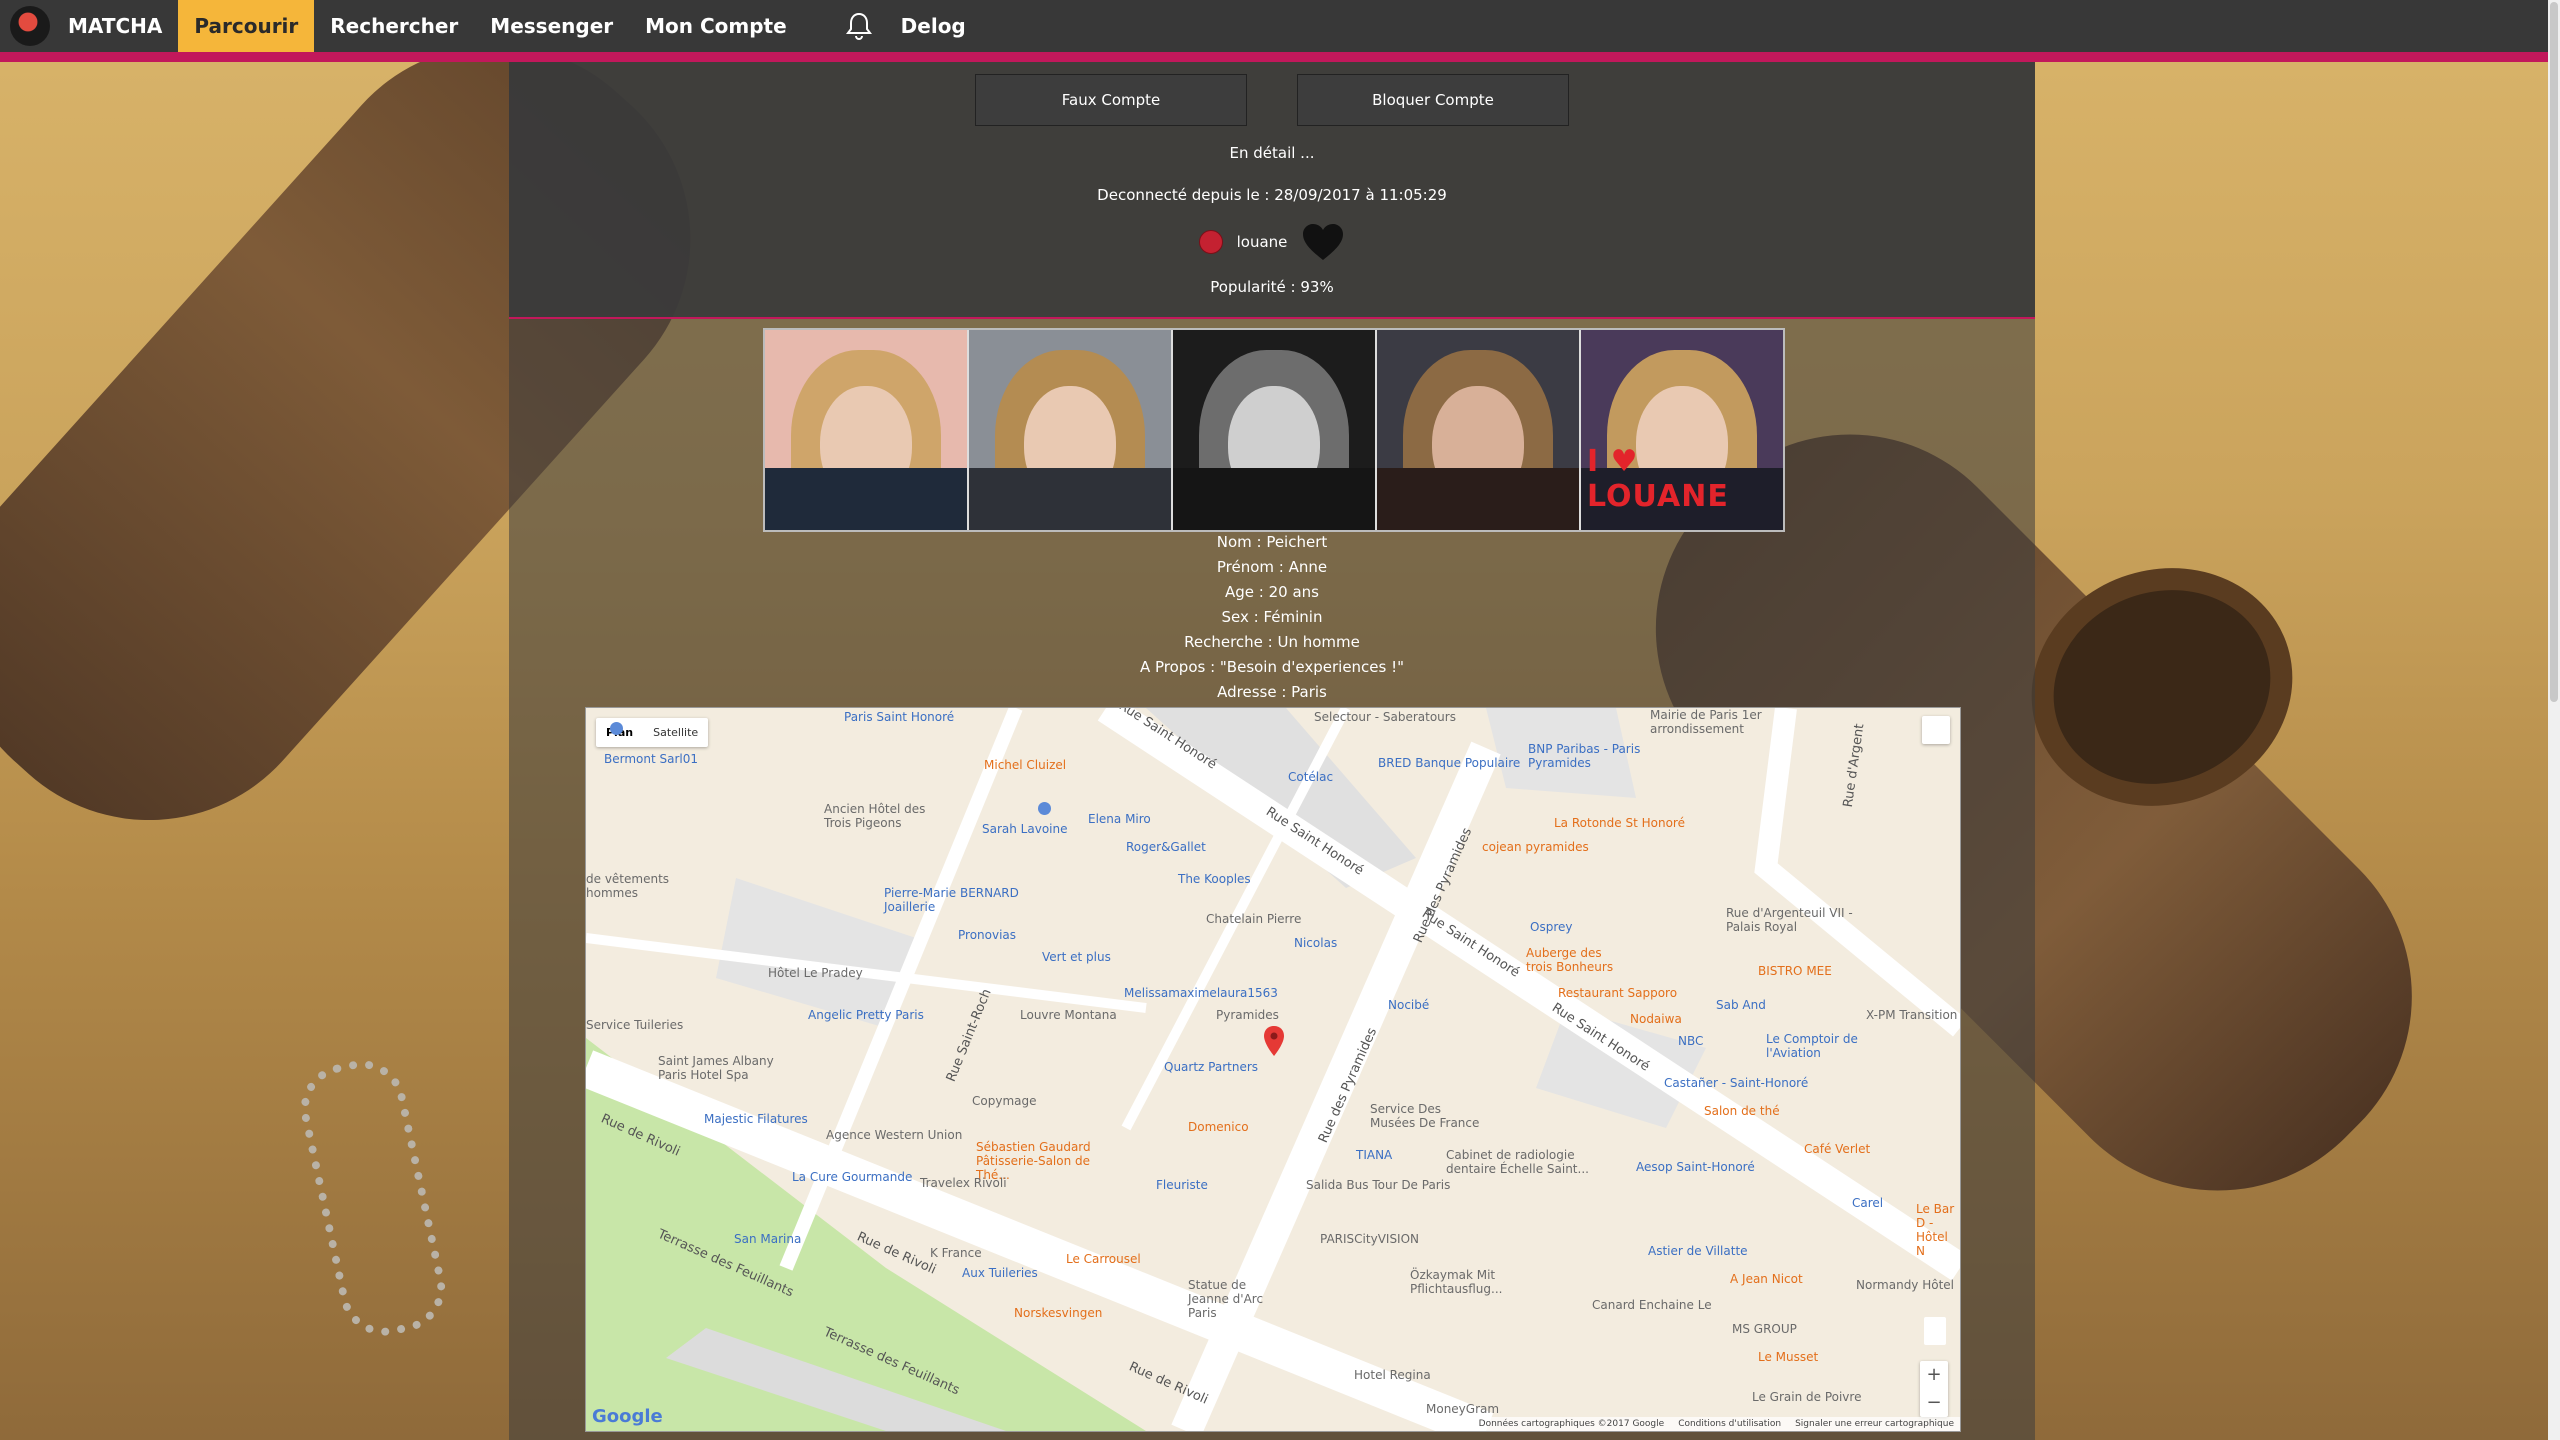 The width and height of the screenshot is (2560, 1440). I want to click on map-place: BISTRO MEE, so click(1795, 971).